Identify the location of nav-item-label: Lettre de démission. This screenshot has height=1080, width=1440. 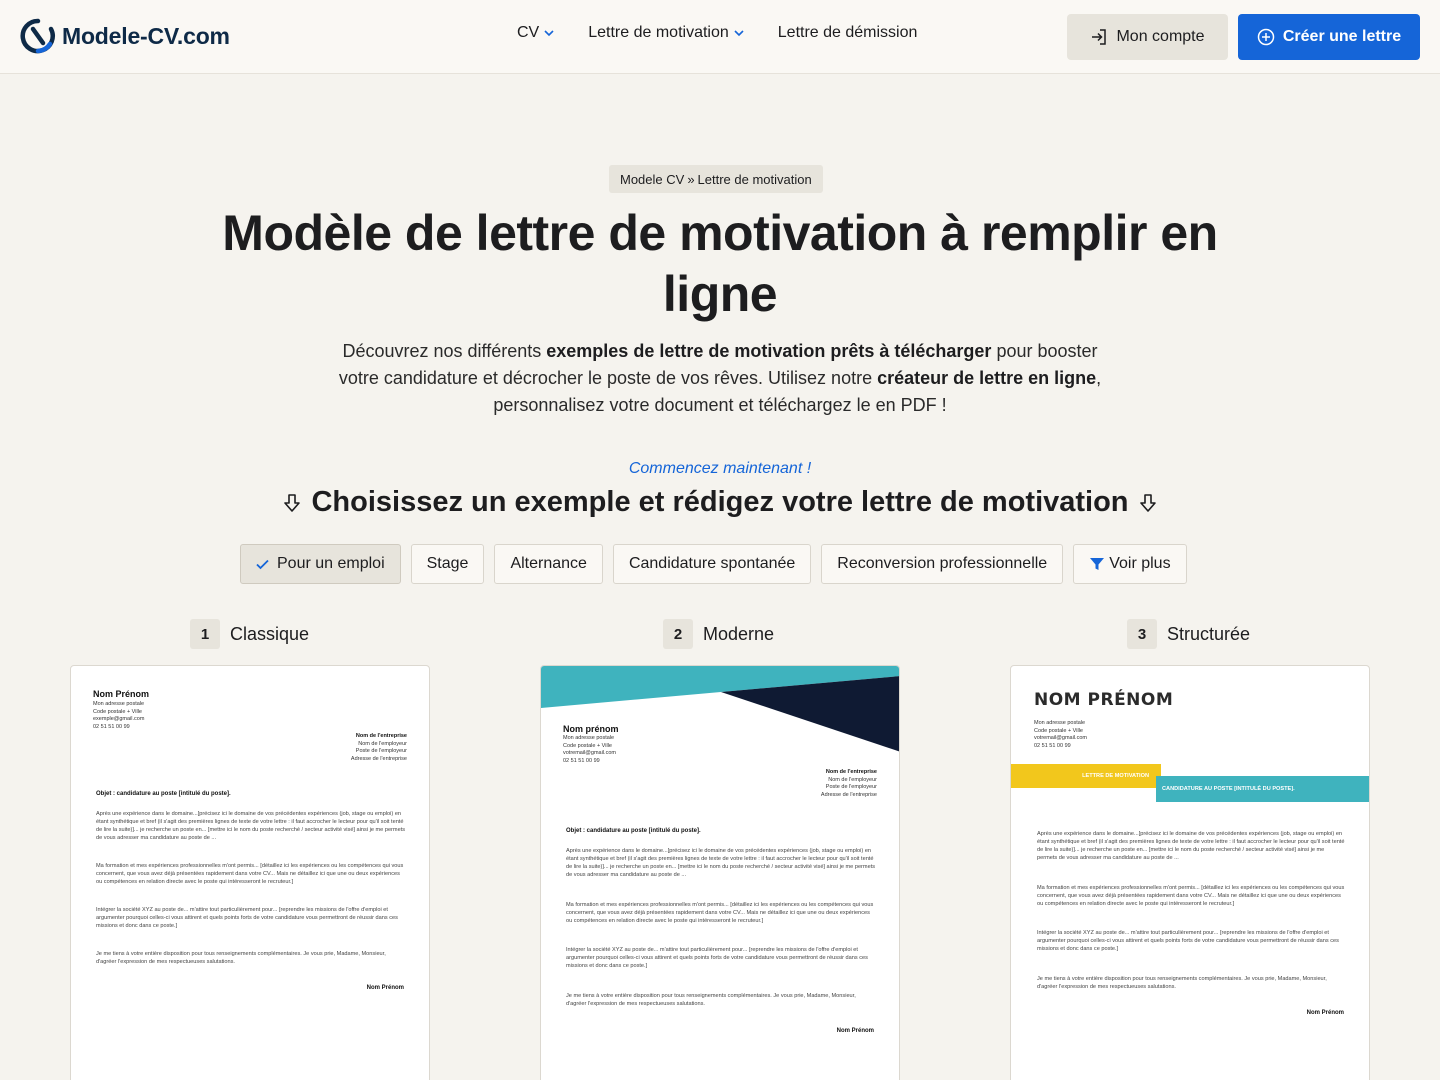
(847, 32).